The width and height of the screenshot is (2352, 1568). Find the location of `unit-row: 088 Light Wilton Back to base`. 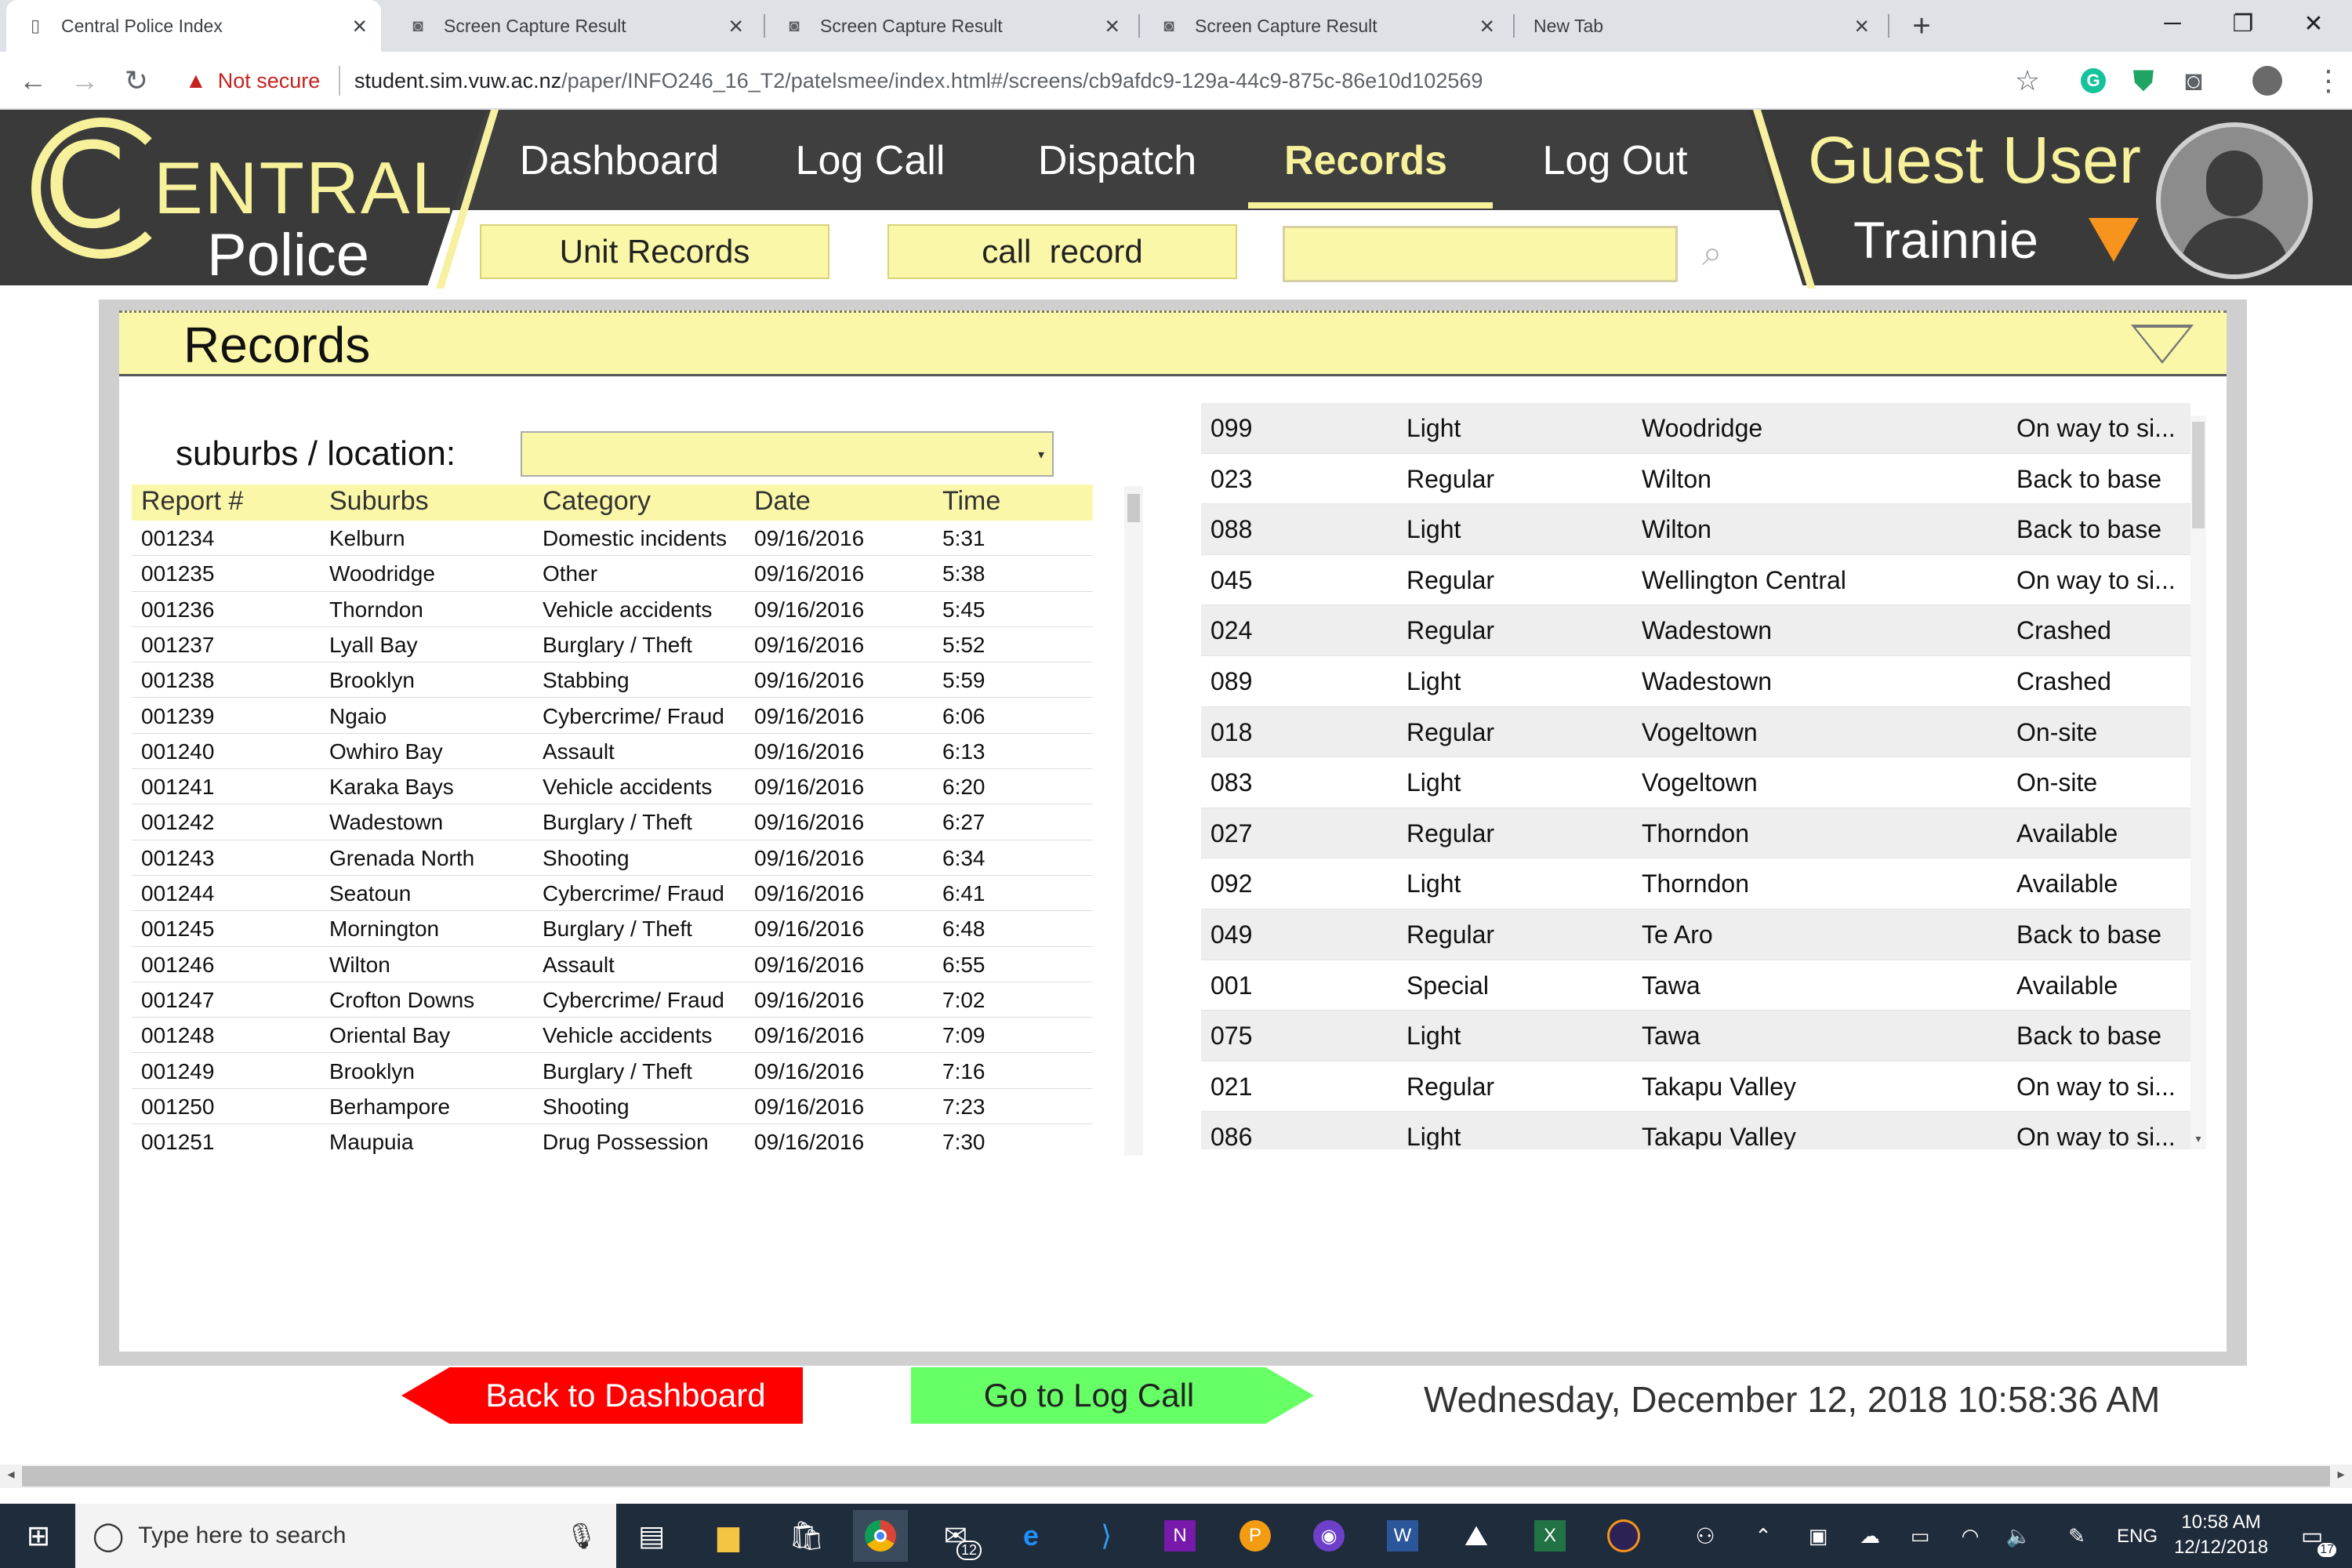

unit-row: 088 Light Wilton Back to base is located at coordinates (1695, 529).